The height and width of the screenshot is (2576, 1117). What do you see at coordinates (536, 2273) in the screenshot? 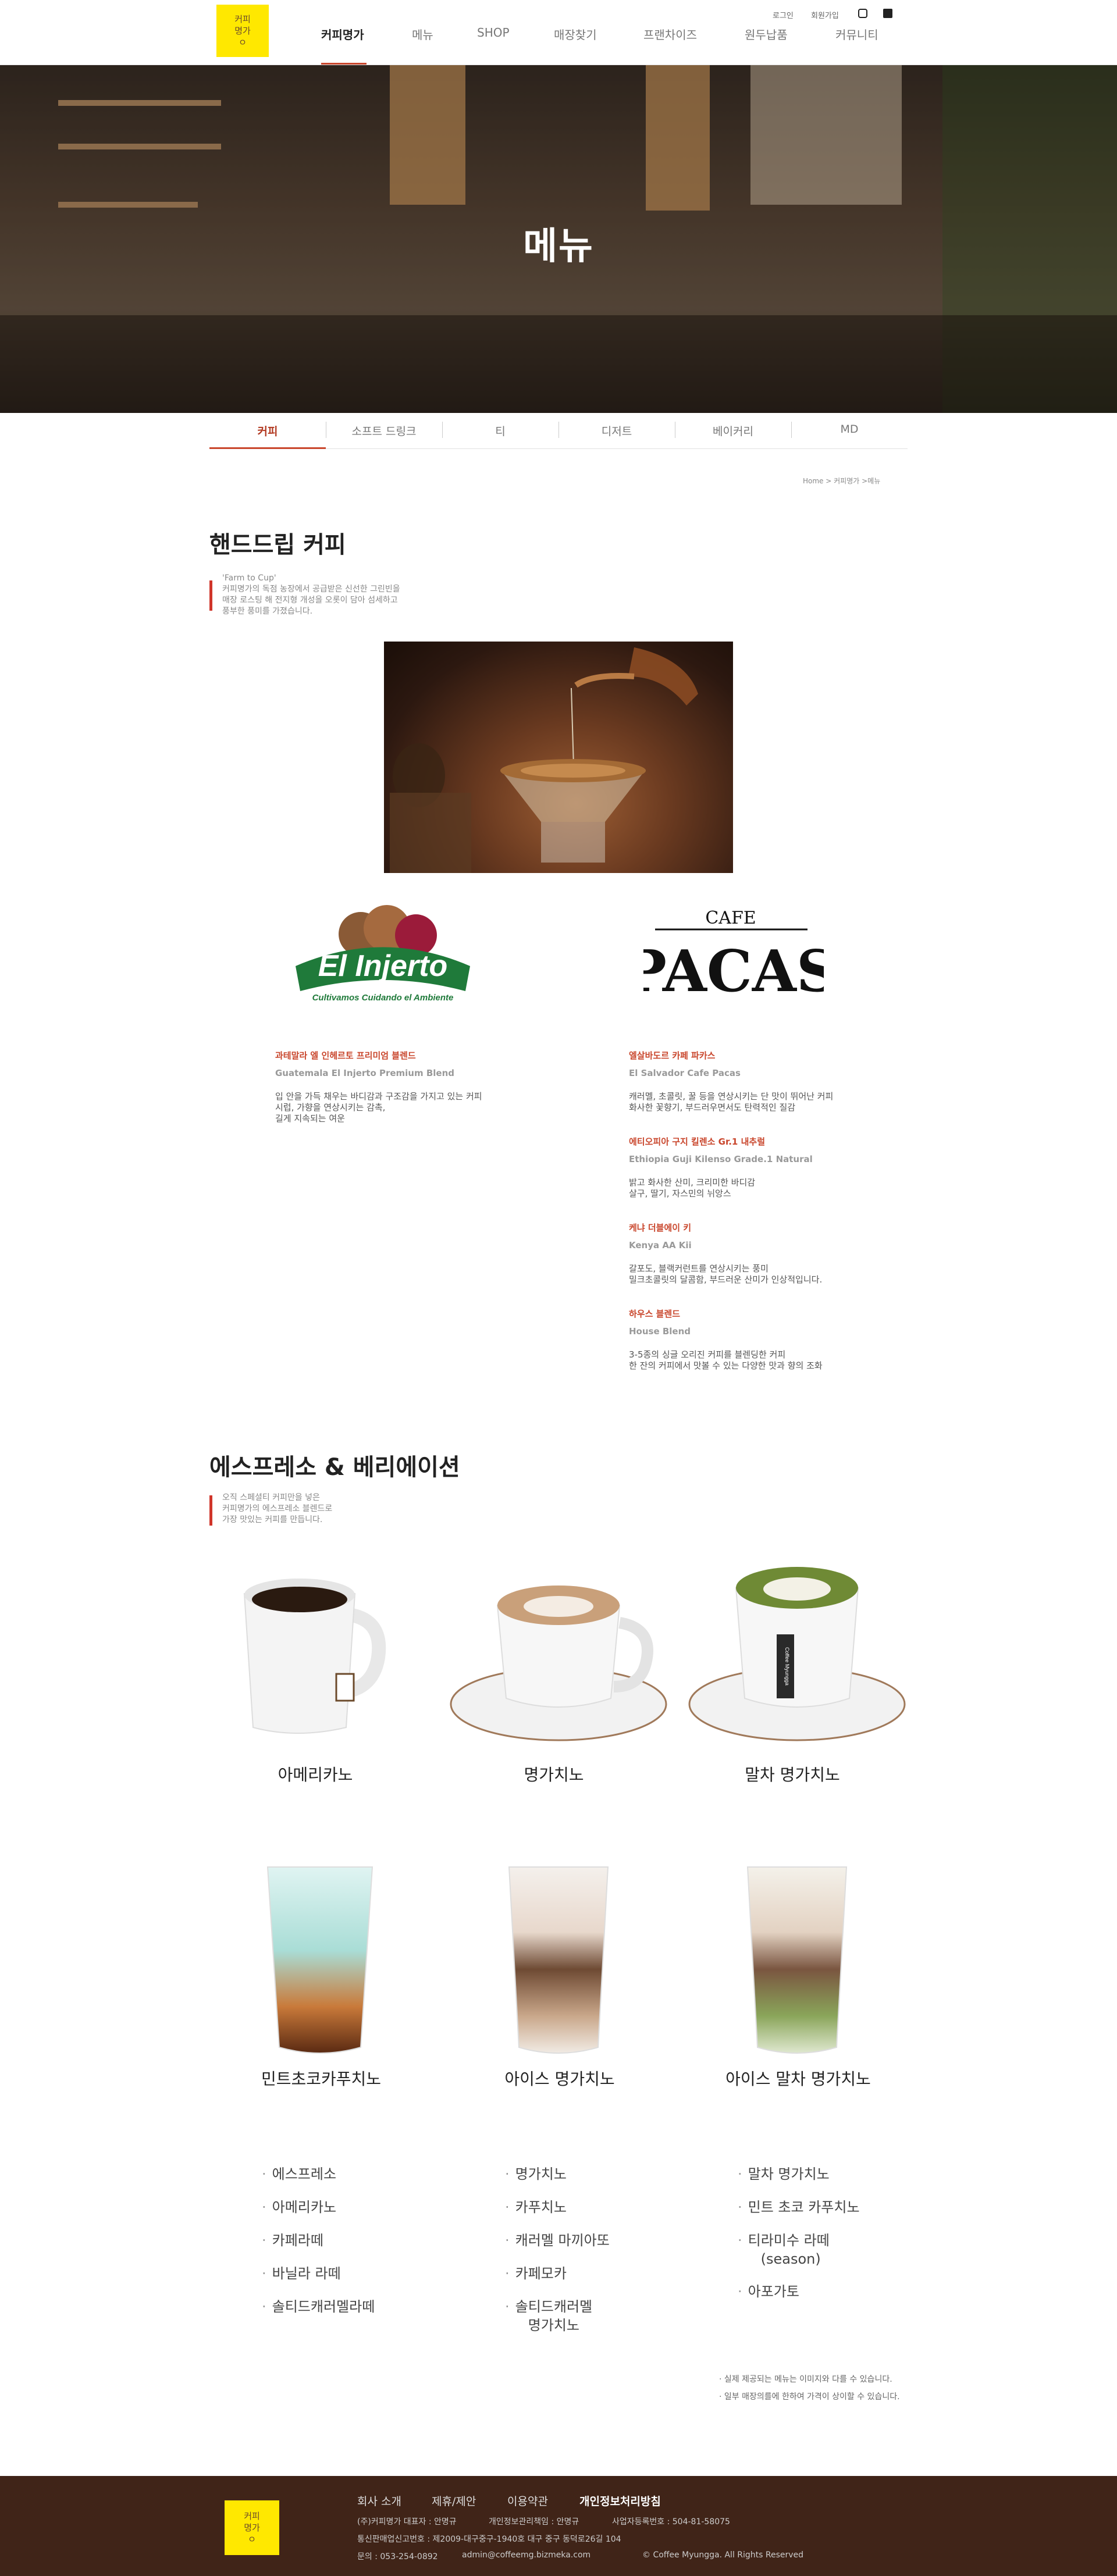
I see `menu-list-item: · 카페모카` at bounding box center [536, 2273].